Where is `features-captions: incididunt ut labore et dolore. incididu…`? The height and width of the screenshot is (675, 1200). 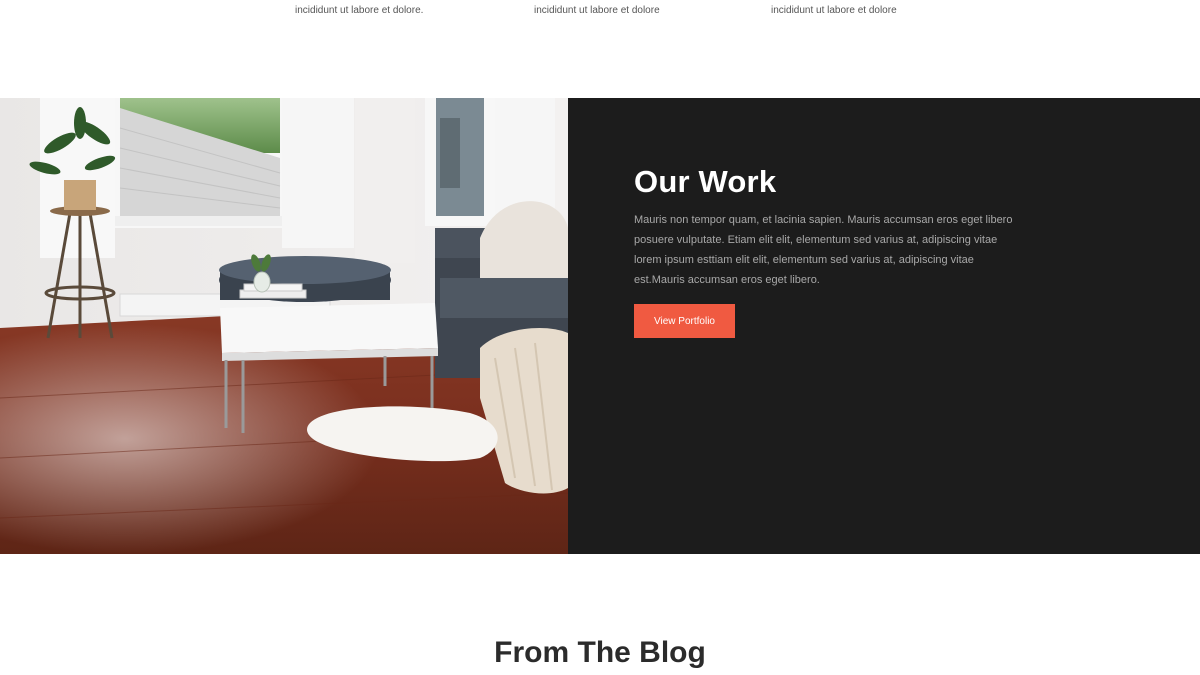
features-captions: incididunt ut labore et dolore. incididu… is located at coordinates (600, 49).